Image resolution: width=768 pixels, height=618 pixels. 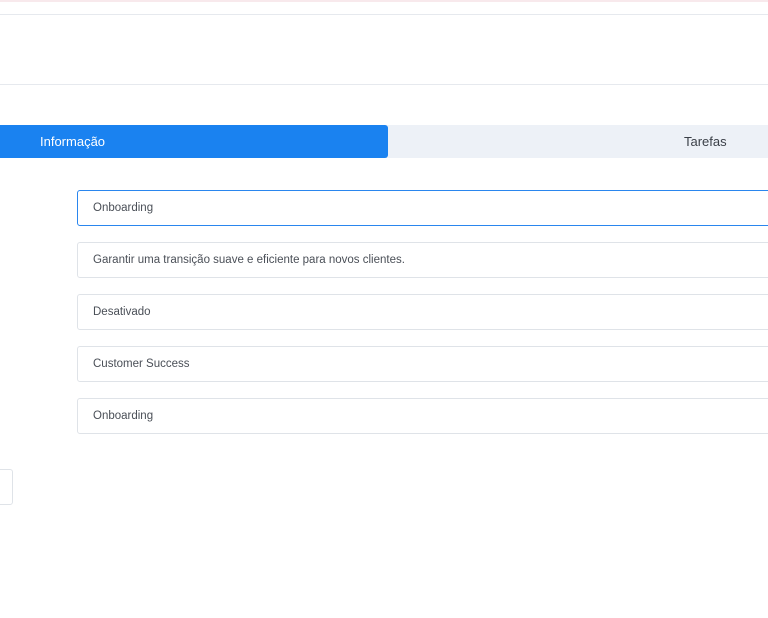 What do you see at coordinates (422, 208) in the screenshot?
I see `name-field: Onboarding` at bounding box center [422, 208].